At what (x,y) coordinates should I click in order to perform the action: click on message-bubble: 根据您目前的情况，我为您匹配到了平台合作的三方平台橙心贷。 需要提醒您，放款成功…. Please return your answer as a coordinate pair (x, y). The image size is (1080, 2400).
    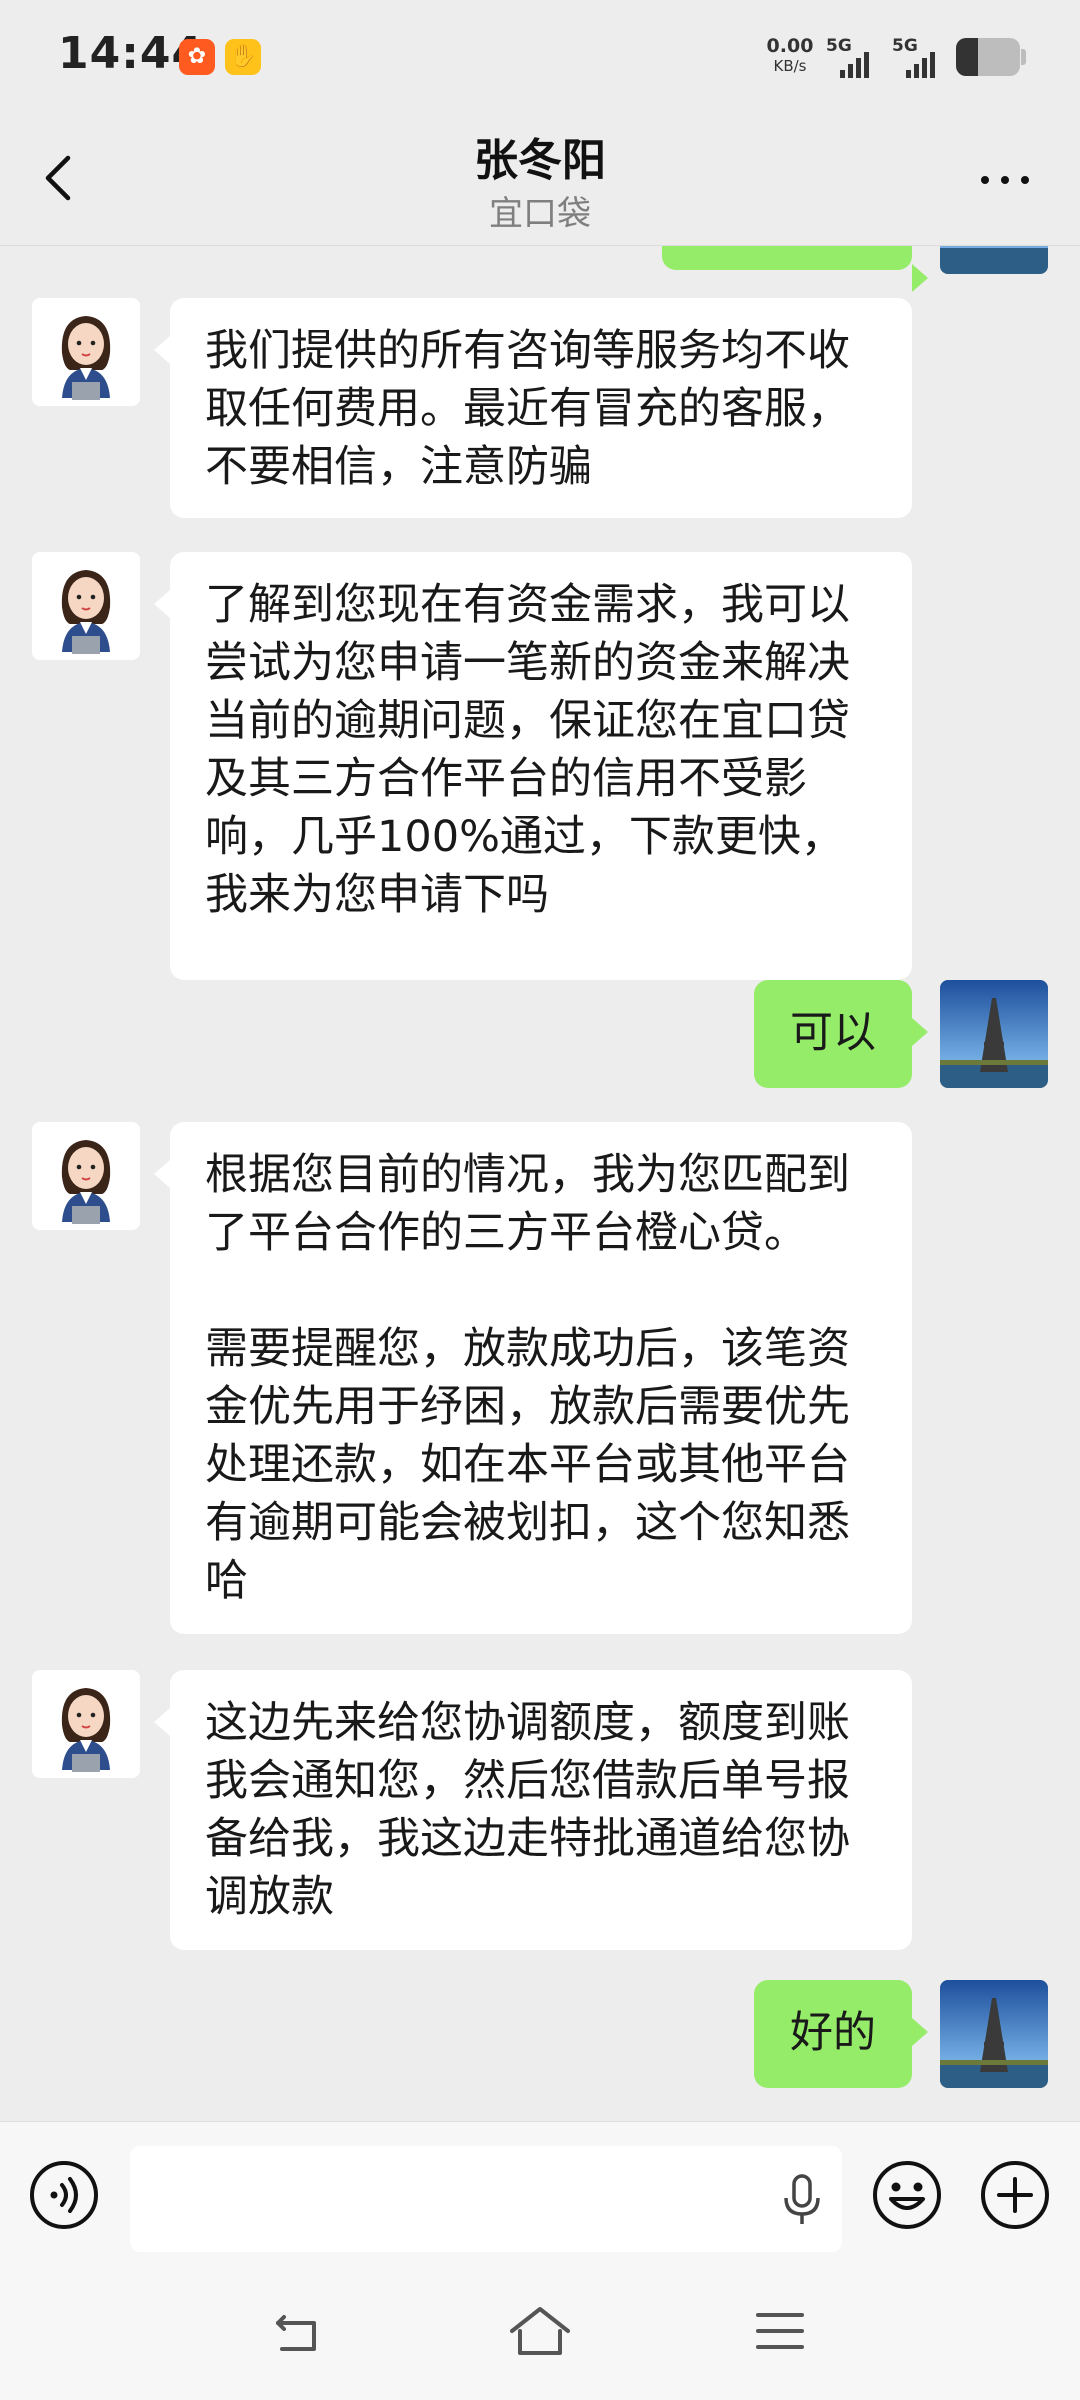
    Looking at the image, I should click on (533, 1378).